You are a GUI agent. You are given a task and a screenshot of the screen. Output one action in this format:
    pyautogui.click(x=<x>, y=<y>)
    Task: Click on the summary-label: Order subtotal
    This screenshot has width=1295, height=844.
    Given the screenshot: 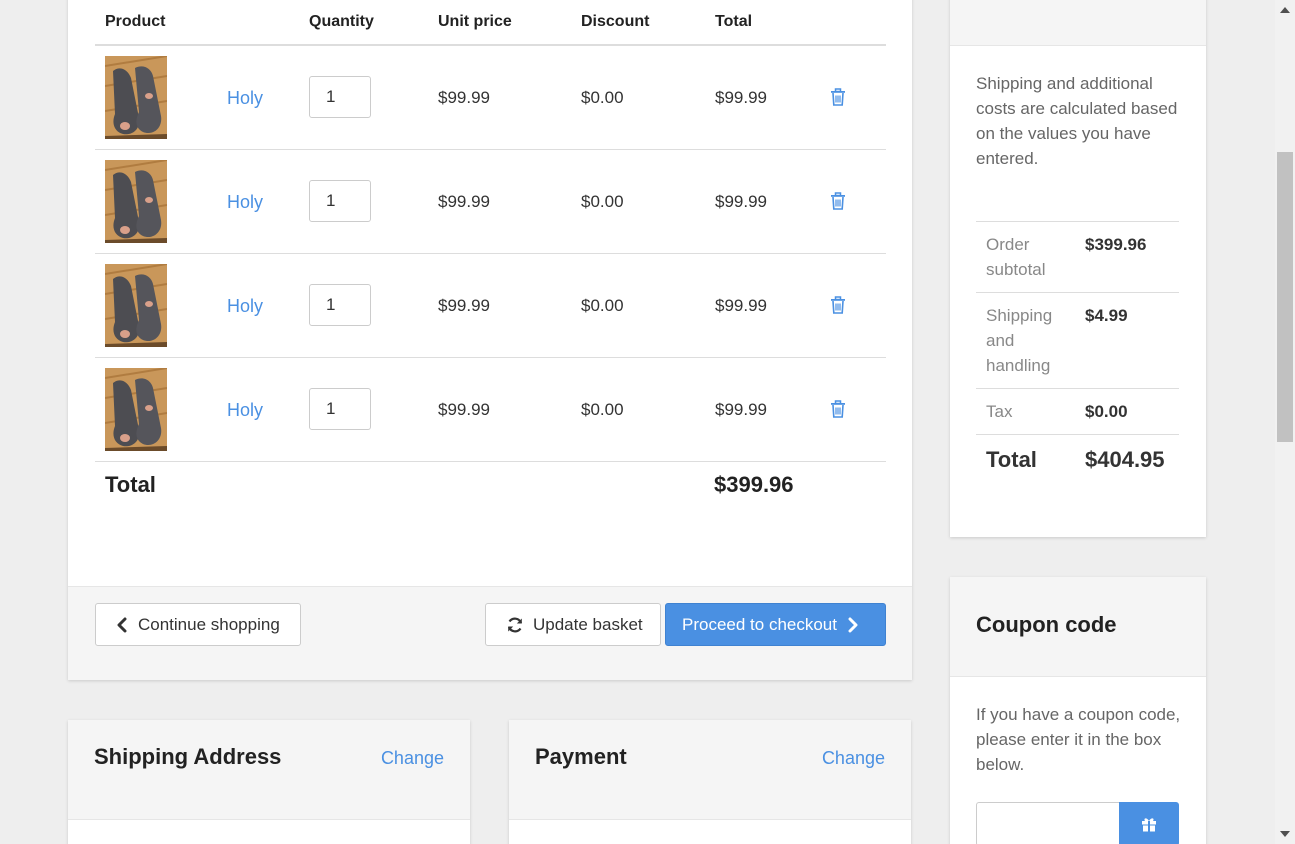 What is the action you would take?
    pyautogui.click(x=1016, y=257)
    